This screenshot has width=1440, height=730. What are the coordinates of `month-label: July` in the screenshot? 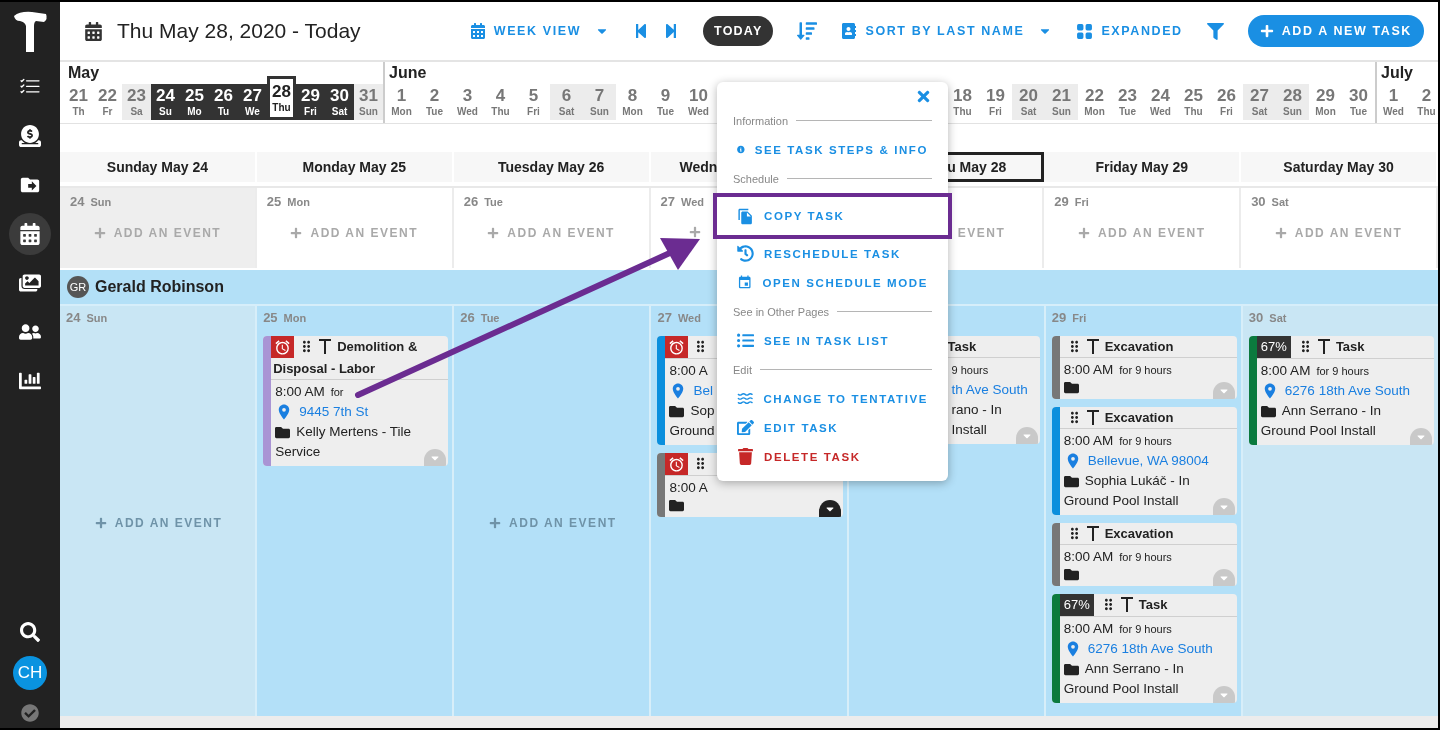 It's located at (1396, 72).